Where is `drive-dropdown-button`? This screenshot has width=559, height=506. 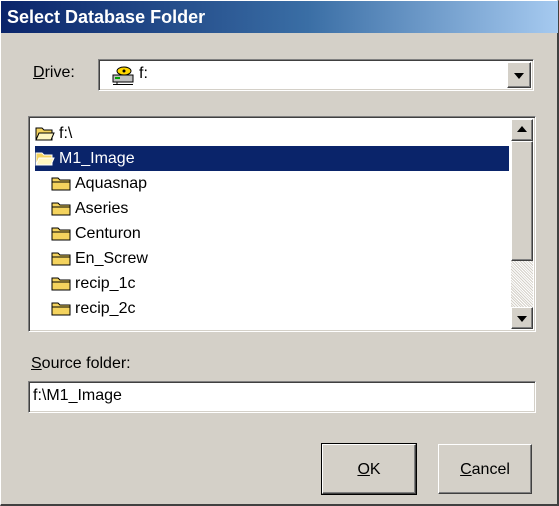 drive-dropdown-button is located at coordinates (519, 75).